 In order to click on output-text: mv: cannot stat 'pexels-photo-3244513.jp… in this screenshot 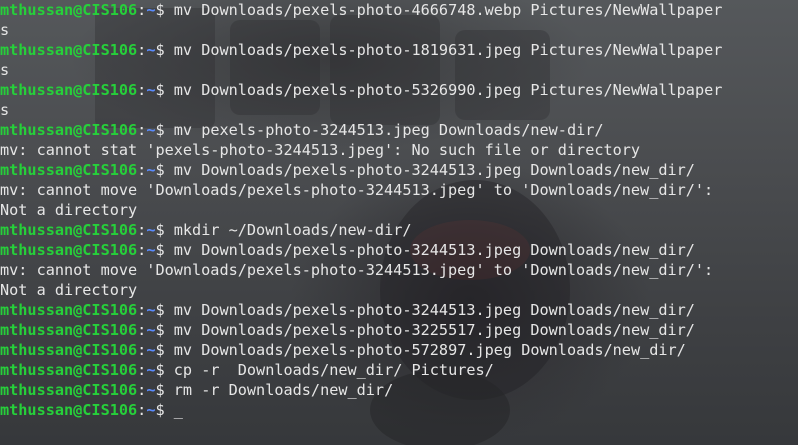, I will do `click(320, 150)`.